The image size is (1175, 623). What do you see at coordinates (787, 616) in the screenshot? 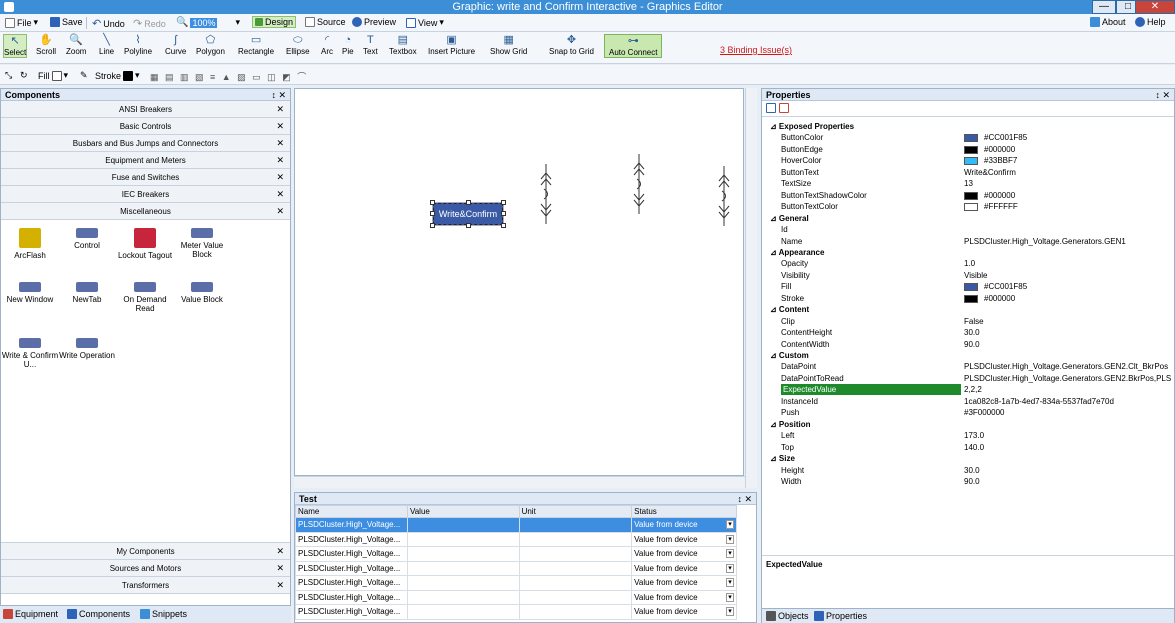
I see `tab-objects: Objects` at bounding box center [787, 616].